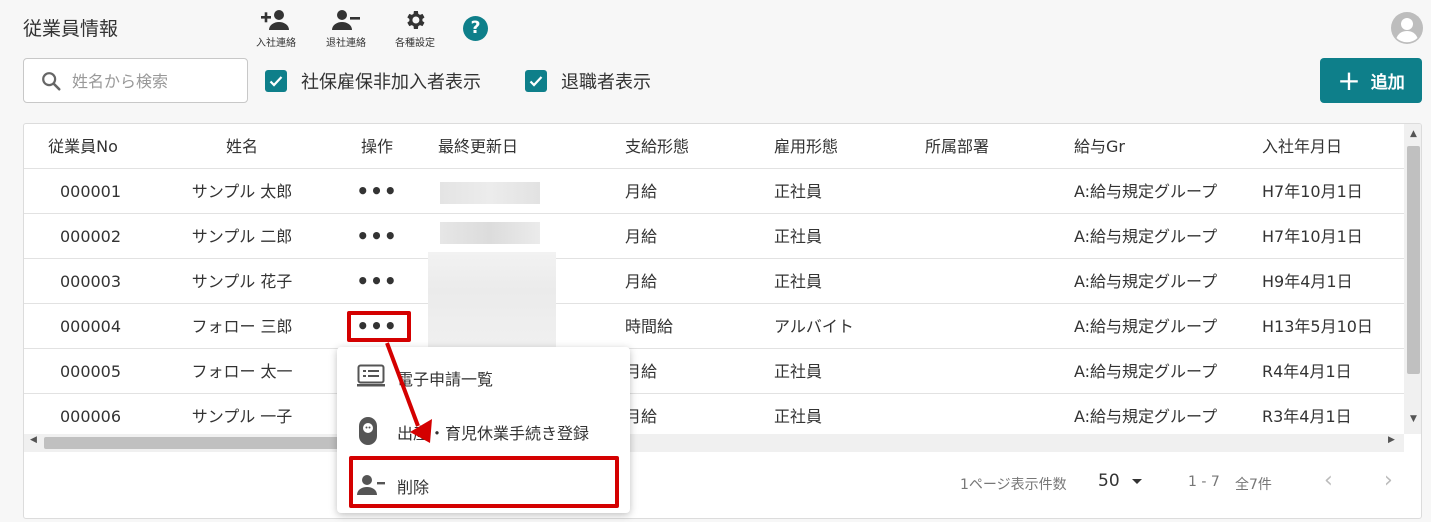 Image resolution: width=1431 pixels, height=522 pixels. I want to click on scroll-down-icon: ▼, so click(1412, 419).